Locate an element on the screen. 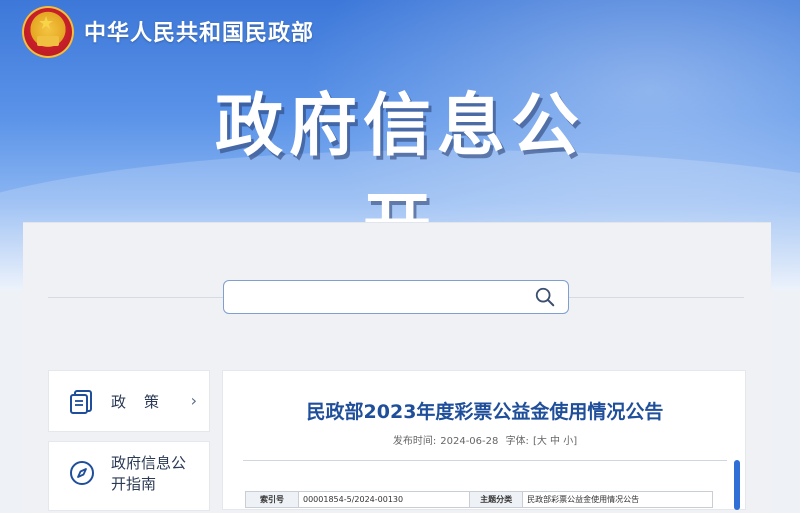  search-box is located at coordinates (396, 297).